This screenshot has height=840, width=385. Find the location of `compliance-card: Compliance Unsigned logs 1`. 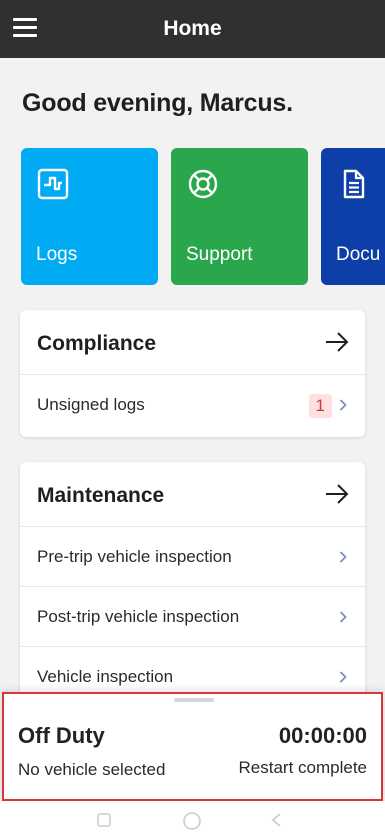

compliance-card: Compliance Unsigned logs 1 is located at coordinates (192, 373).